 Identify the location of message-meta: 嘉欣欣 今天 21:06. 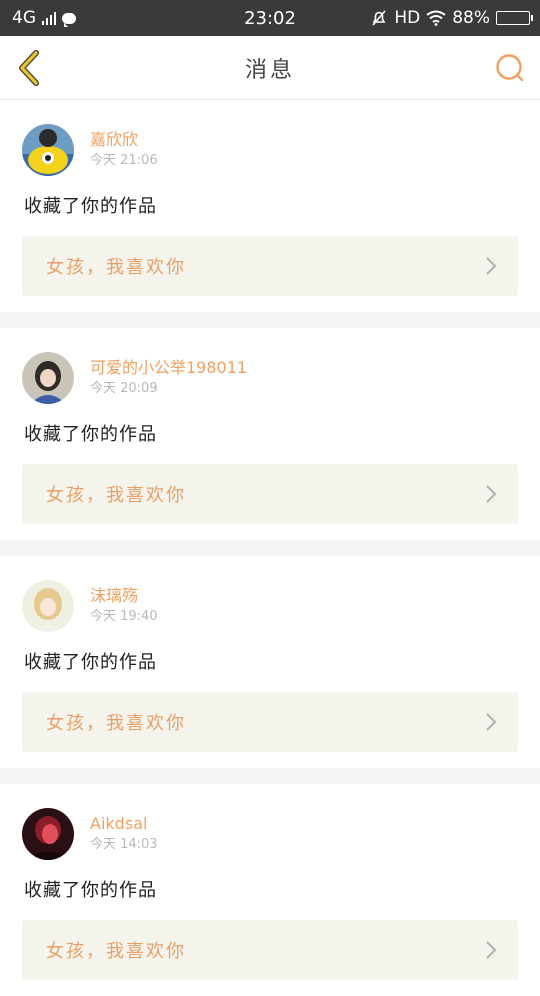
(124, 150).